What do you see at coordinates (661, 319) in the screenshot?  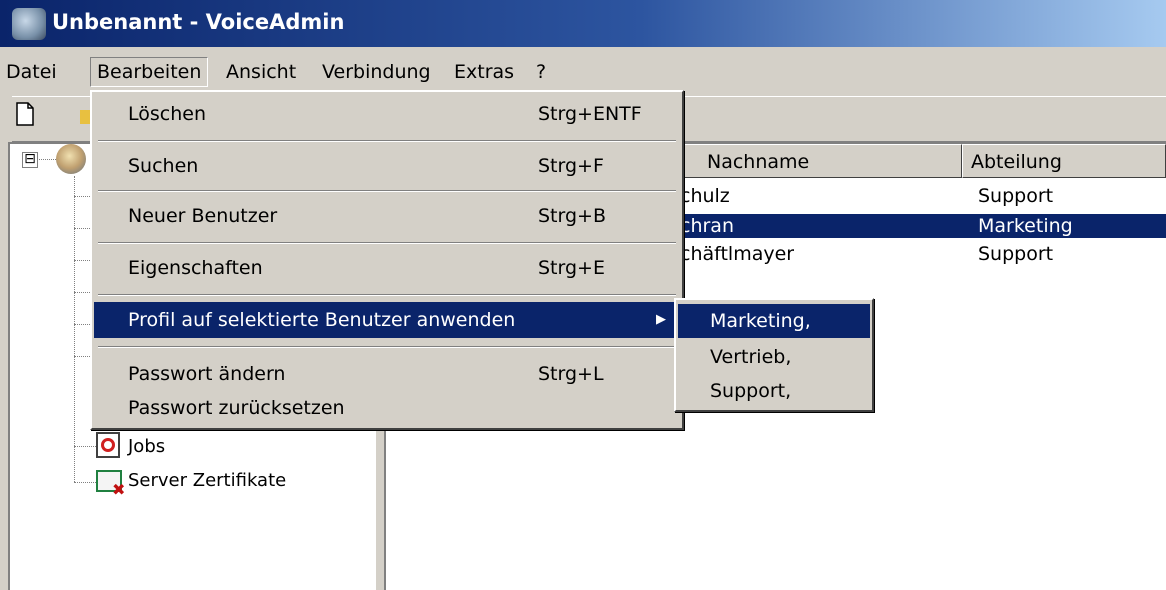 I see `submenu-arrow-icon: ▶` at bounding box center [661, 319].